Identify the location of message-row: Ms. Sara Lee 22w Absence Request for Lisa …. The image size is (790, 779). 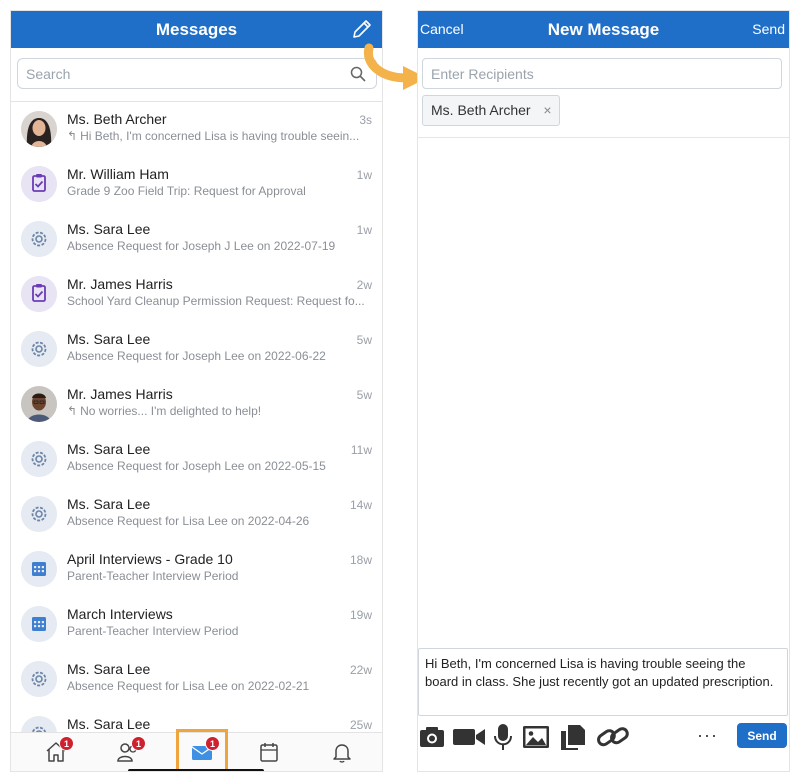
(196, 679).